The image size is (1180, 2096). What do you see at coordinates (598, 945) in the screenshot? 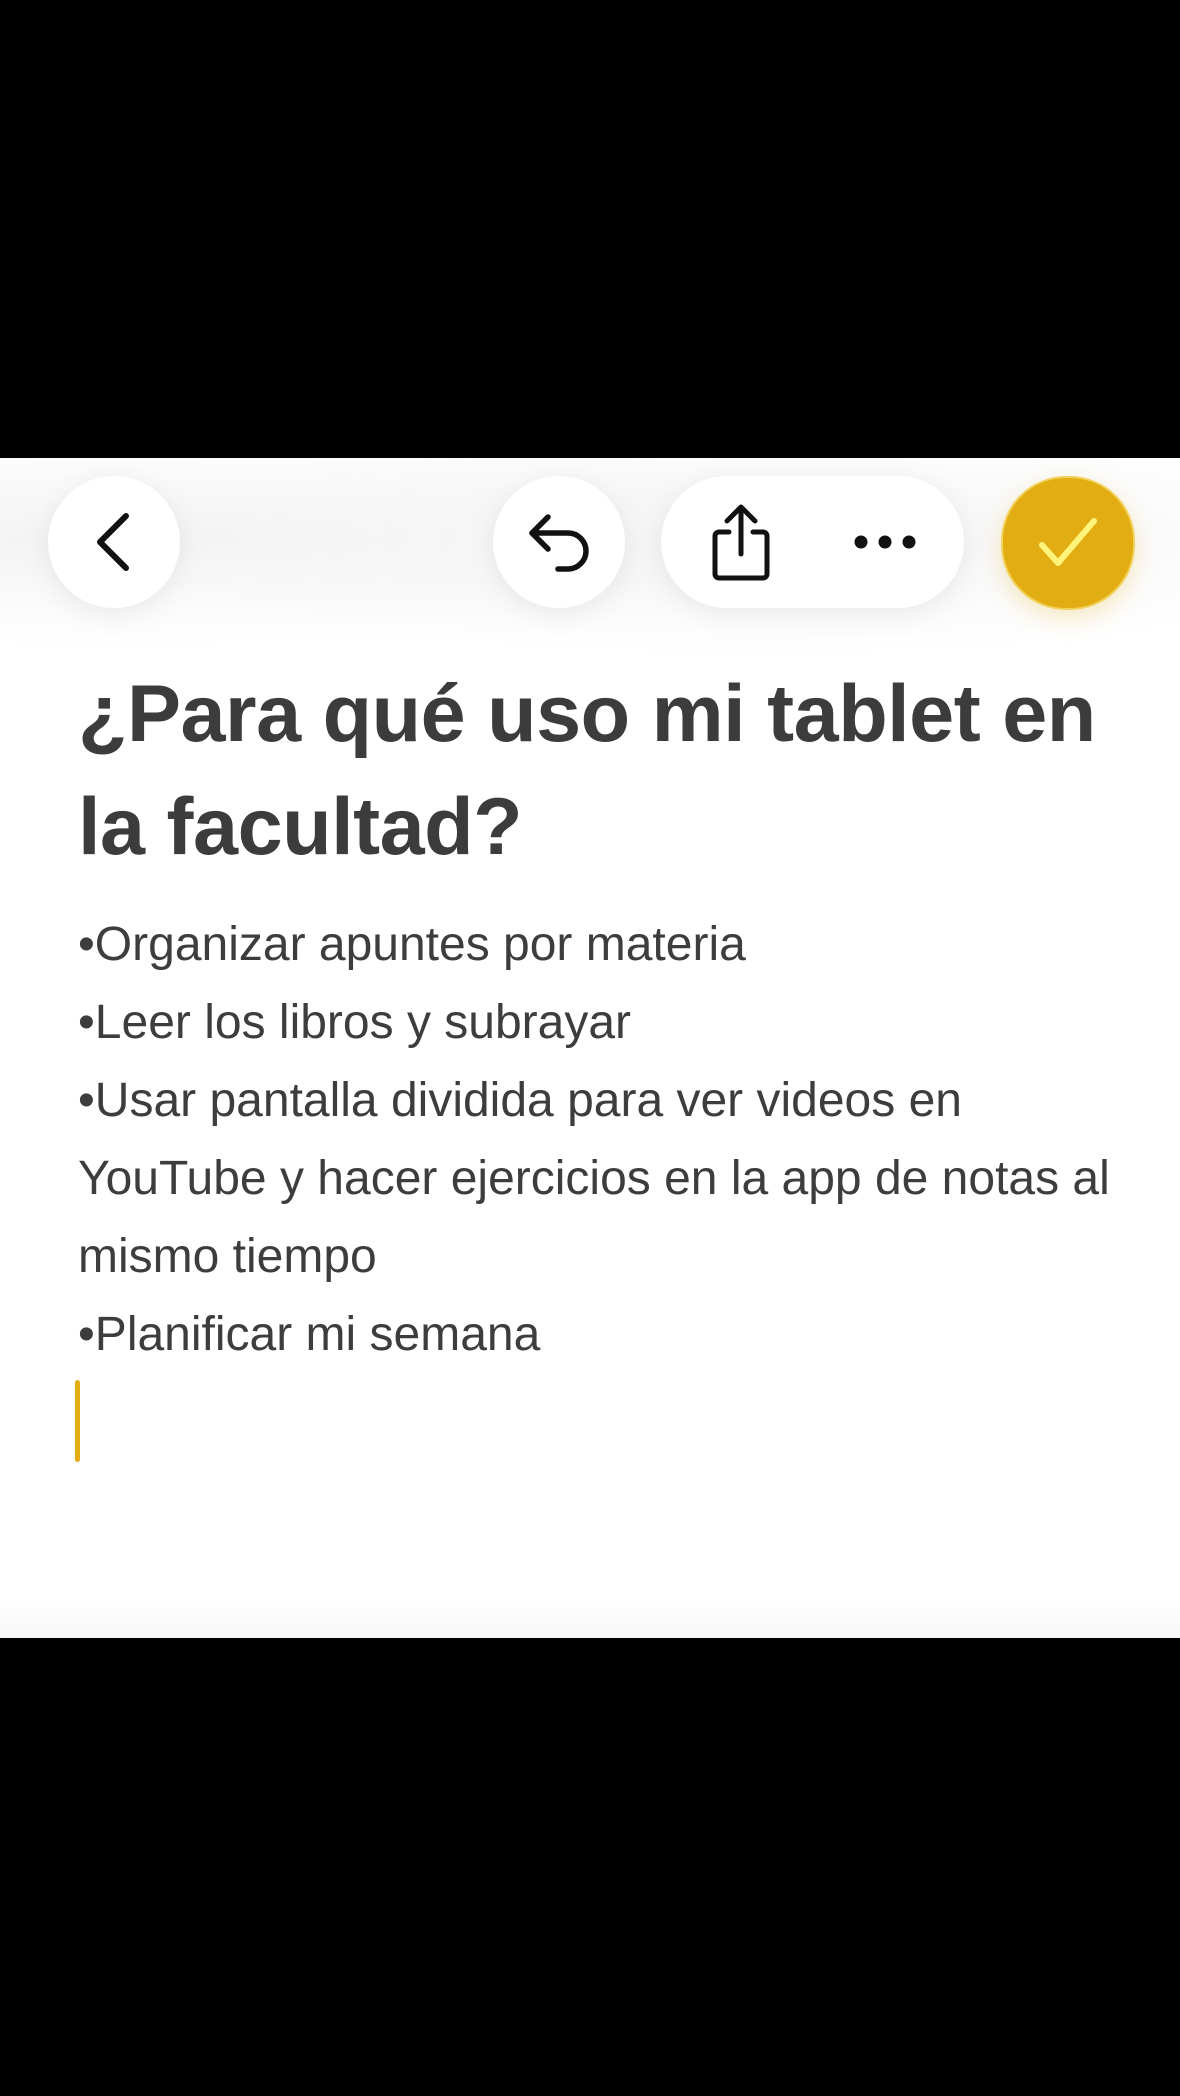
I see `note-bullet-item: •Organizar apuntes por materia` at bounding box center [598, 945].